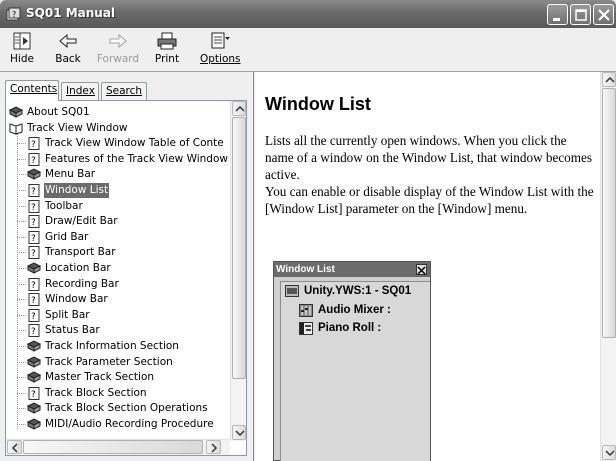  I want to click on tree-item: Track Block Section Operations, so click(124, 408).